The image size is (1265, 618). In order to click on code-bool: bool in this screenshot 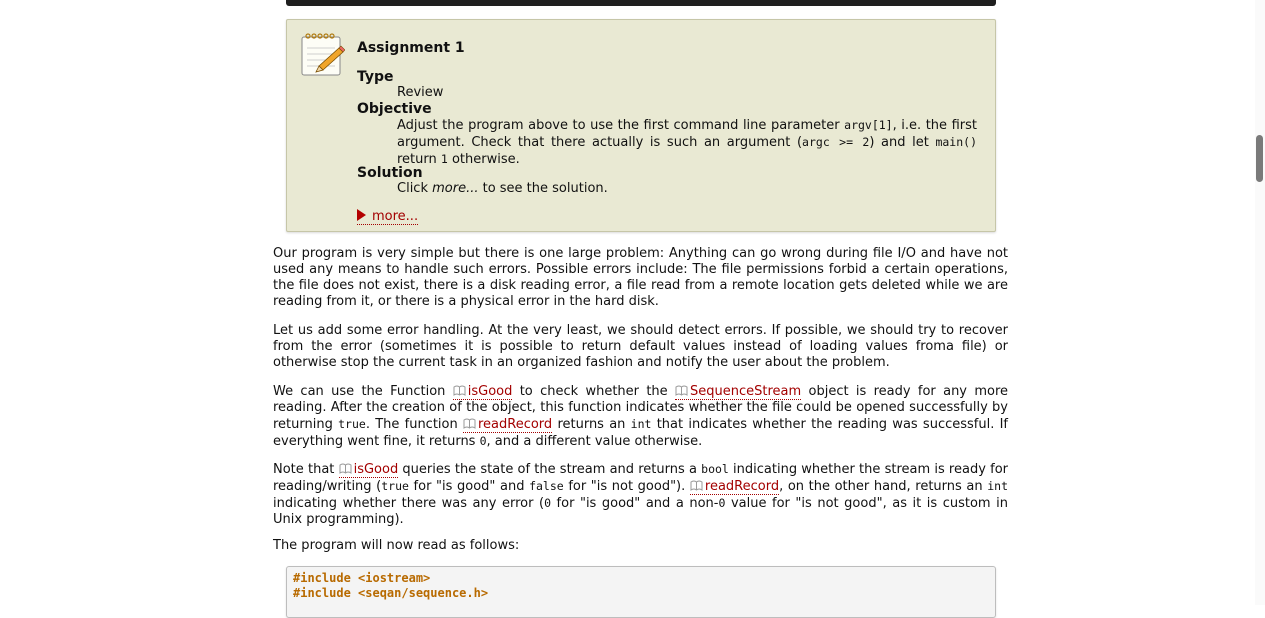, I will do `click(715, 469)`.